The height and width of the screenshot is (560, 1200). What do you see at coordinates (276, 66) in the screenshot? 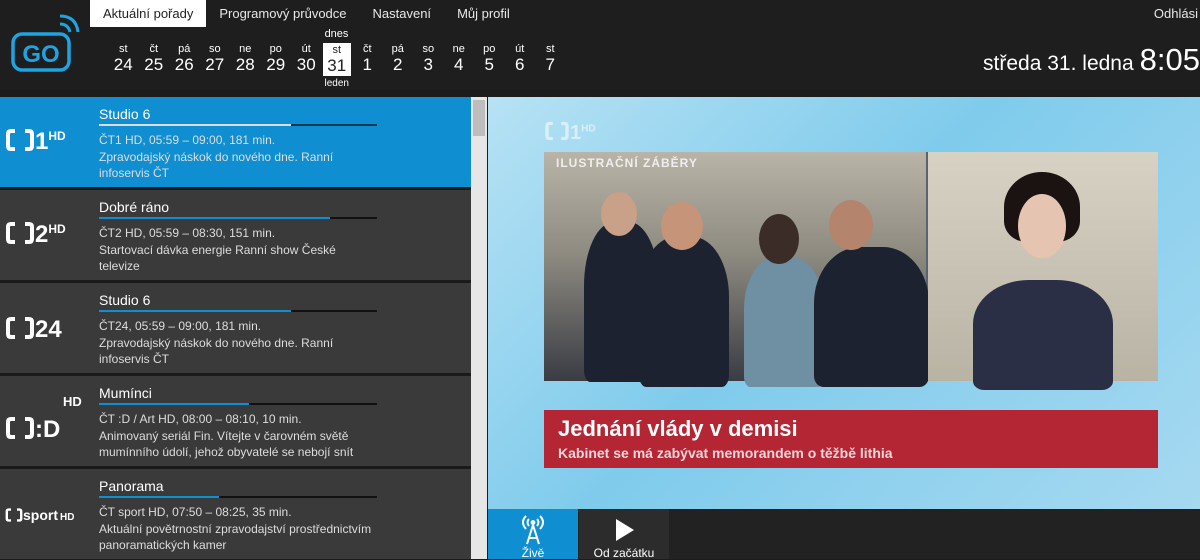
I see `date-item: po 29` at bounding box center [276, 66].